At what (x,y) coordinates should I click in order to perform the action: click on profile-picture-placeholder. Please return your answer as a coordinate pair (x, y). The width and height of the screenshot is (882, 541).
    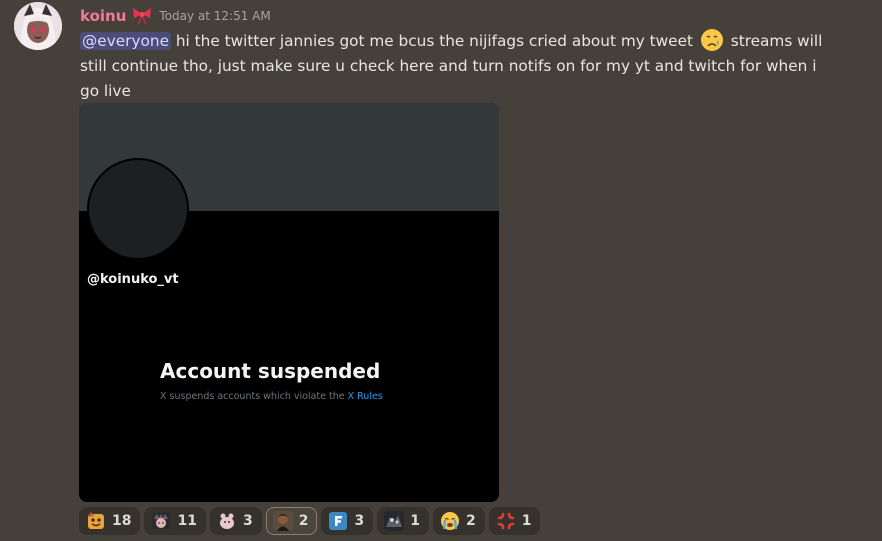
    Looking at the image, I should click on (138, 209).